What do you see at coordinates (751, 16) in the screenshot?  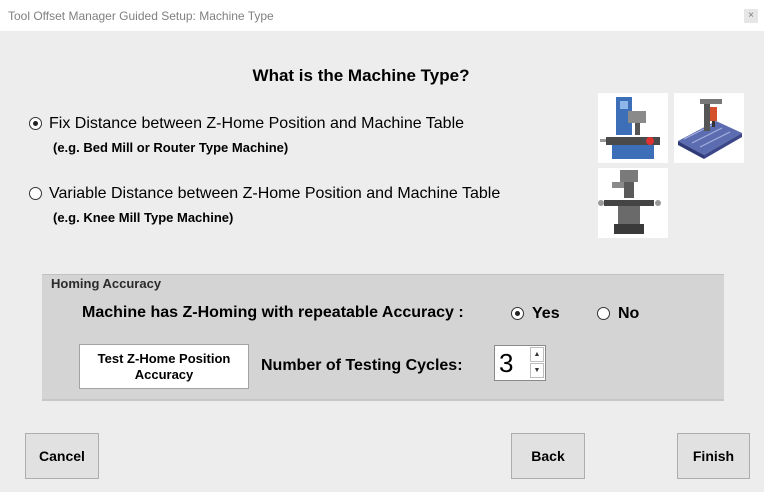 I see `close-icon: ×` at bounding box center [751, 16].